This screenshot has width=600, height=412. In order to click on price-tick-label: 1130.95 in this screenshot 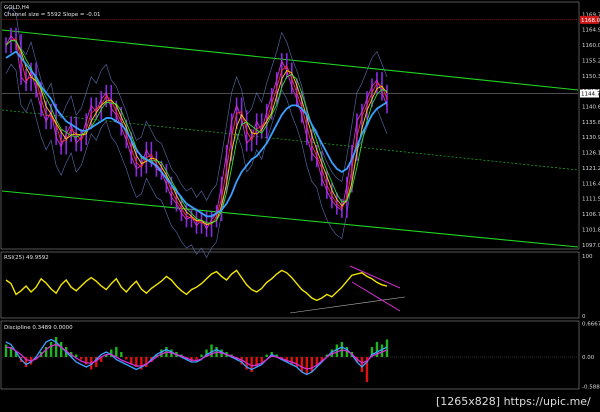, I will do `click(591, 138)`.